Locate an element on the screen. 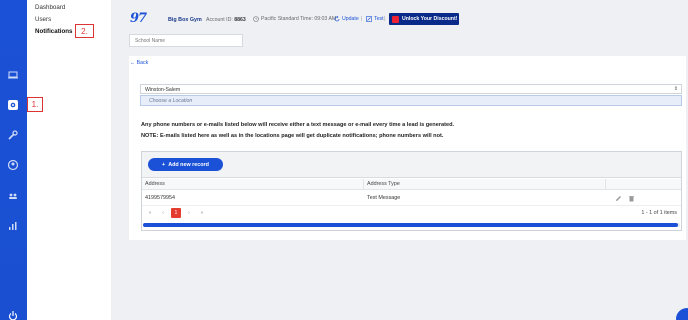 Image resolution: width=688 pixels, height=320 pixels. chat-launcher-icon is located at coordinates (682, 314).